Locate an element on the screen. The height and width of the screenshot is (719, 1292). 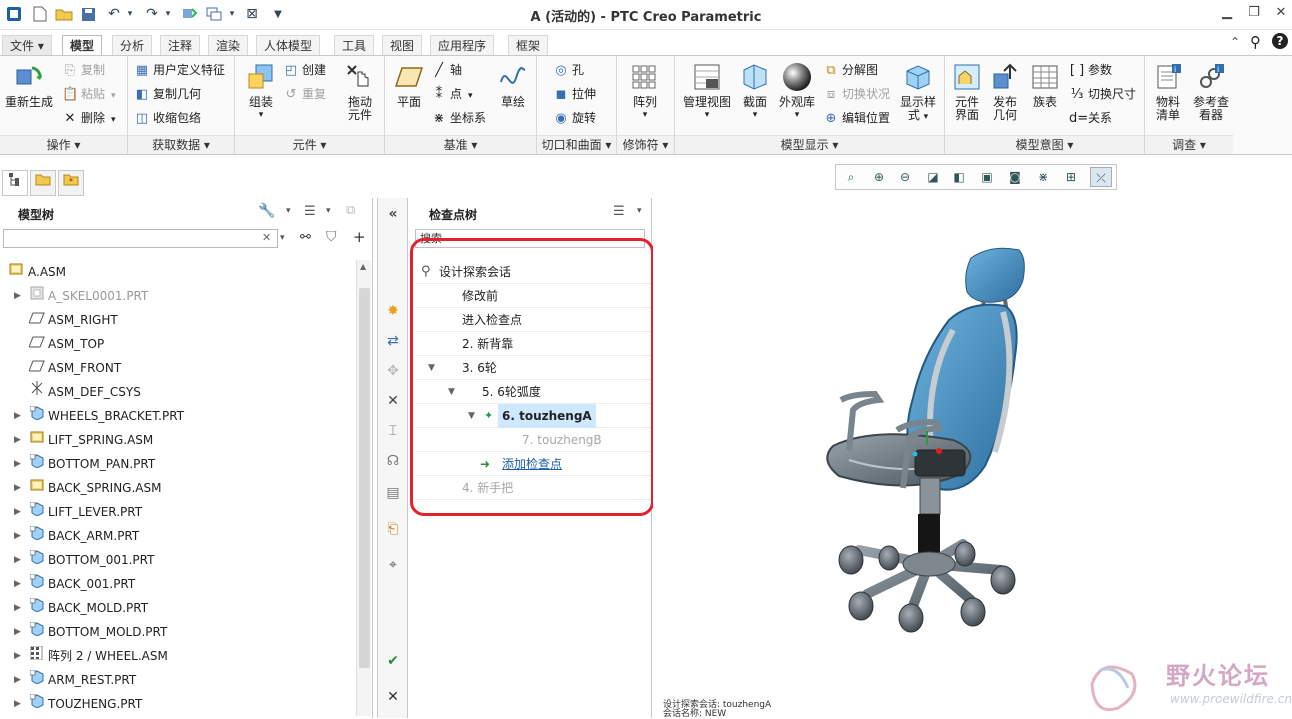
toggle-status-button: ⧈ 切换状况 is located at coordinates (856, 94).